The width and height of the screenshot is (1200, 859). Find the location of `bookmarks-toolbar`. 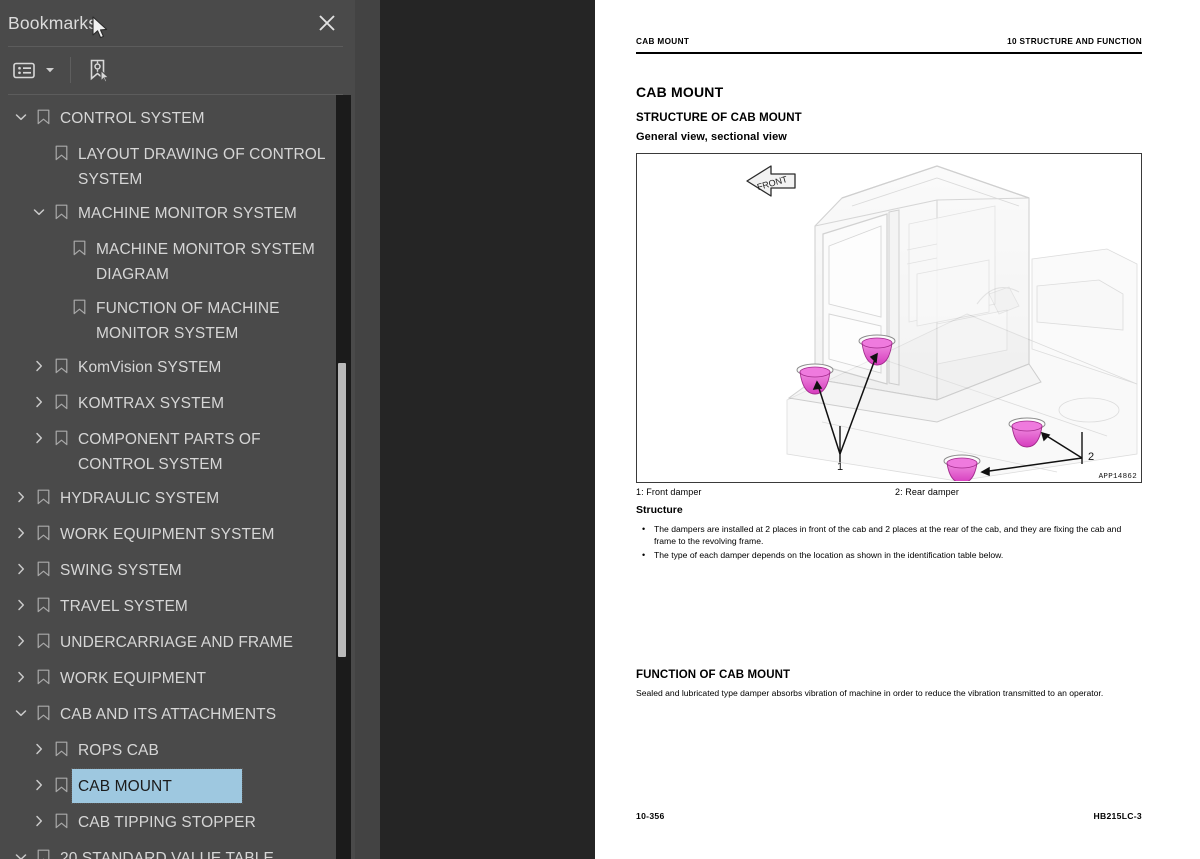

bookmarks-toolbar is located at coordinates (177, 70).